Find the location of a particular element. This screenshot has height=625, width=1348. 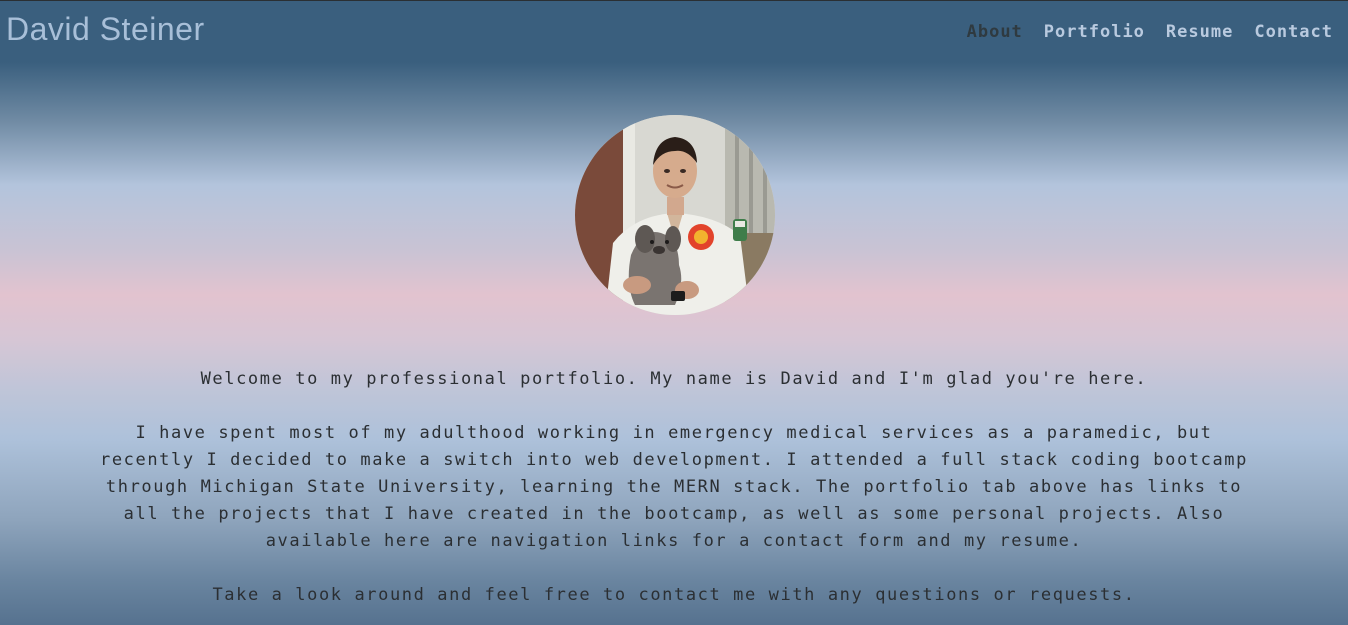

nav-portfolio-link: Portfolio is located at coordinates (1094, 32).